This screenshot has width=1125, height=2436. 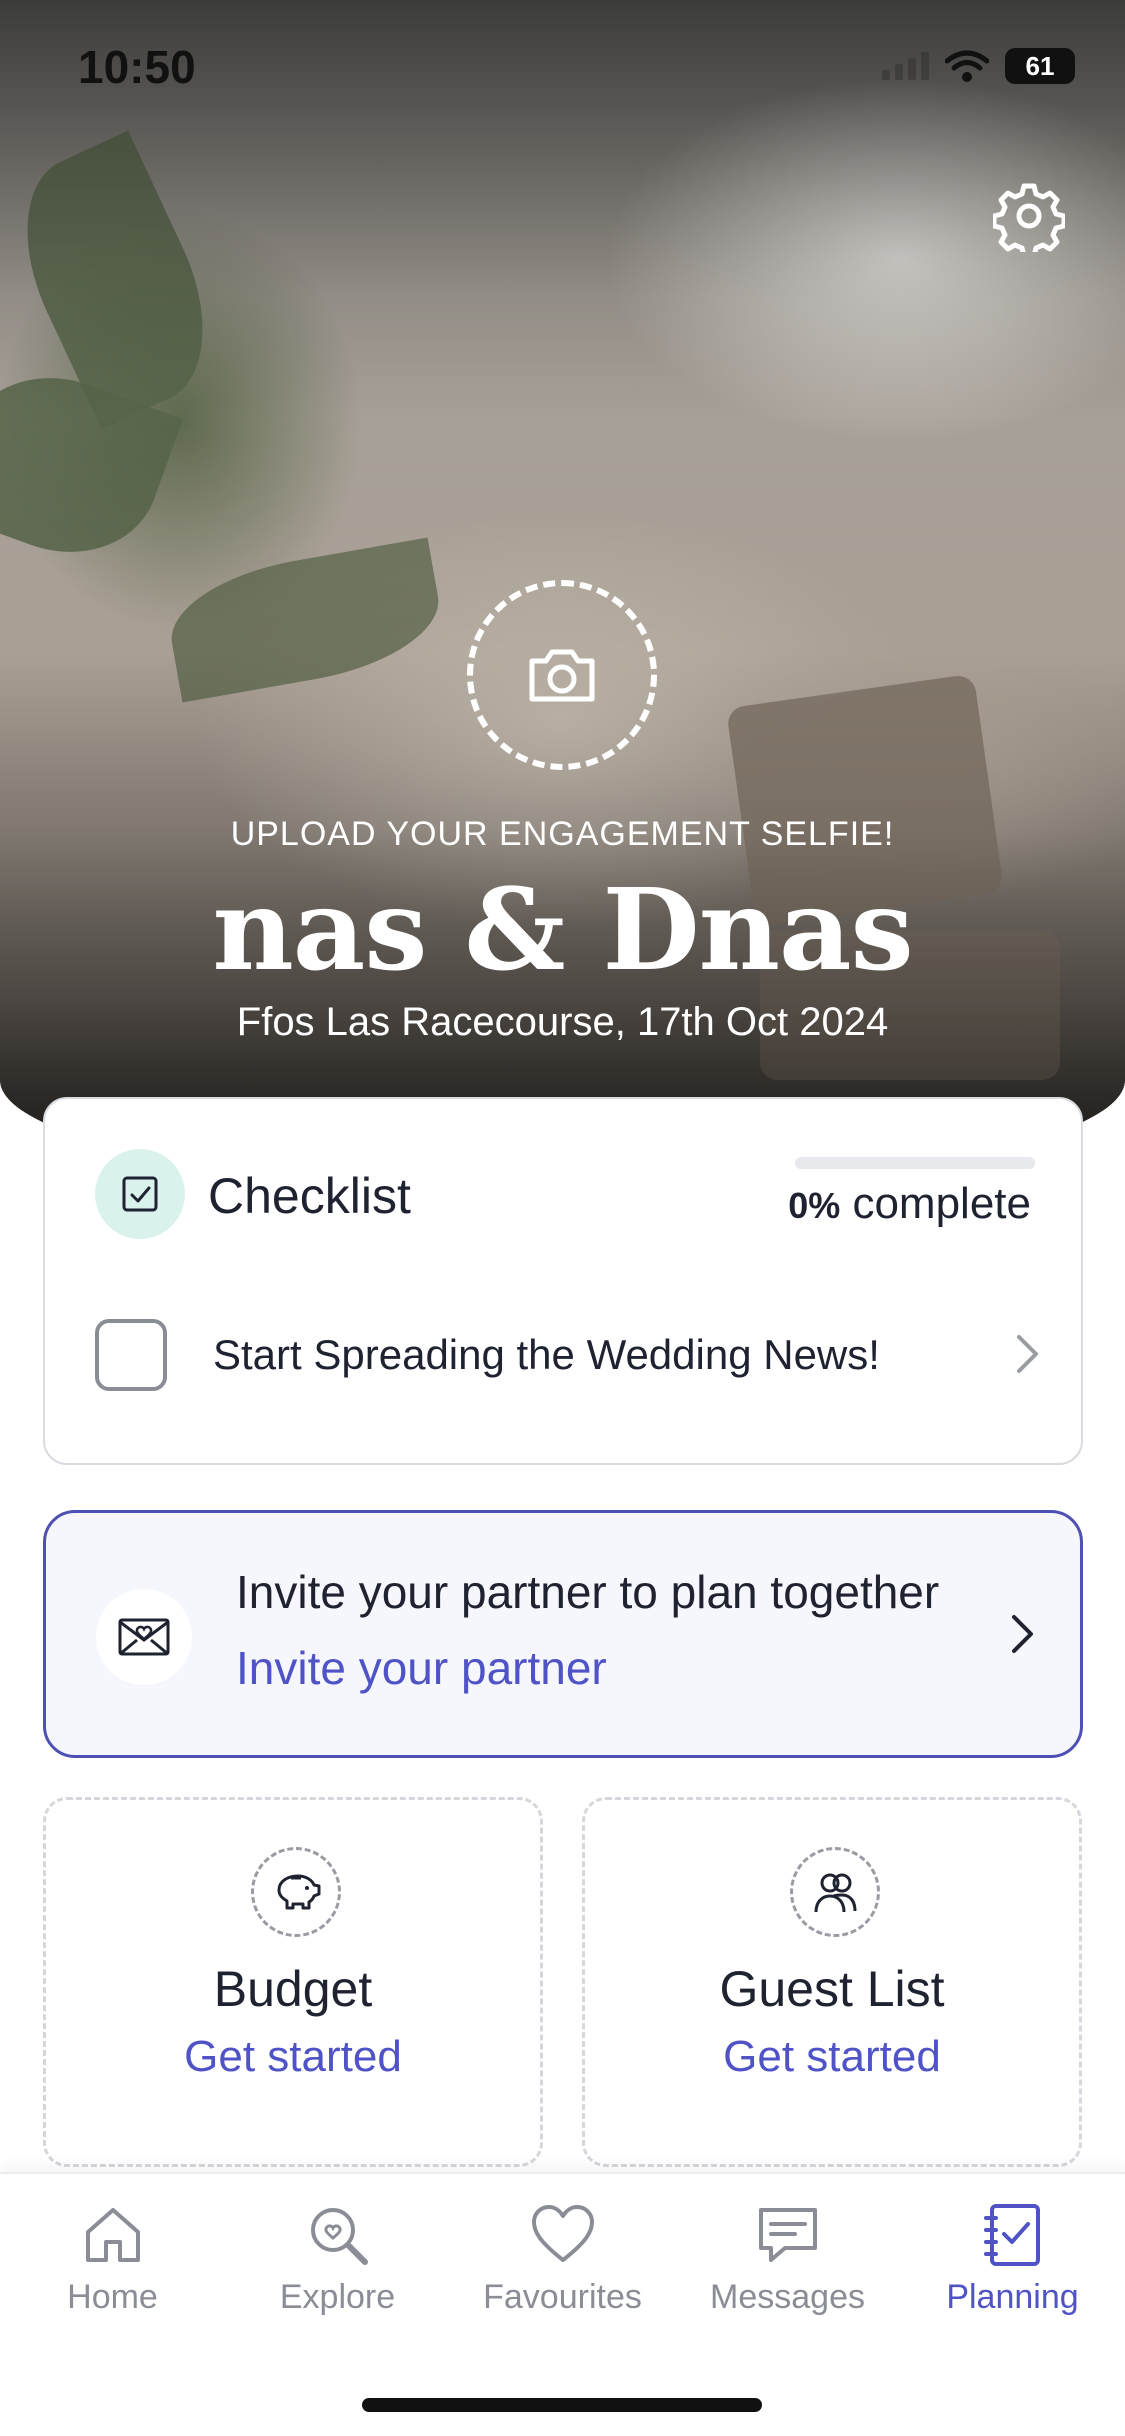 What do you see at coordinates (562, 1022) in the screenshot?
I see `venue-date: Ffos Las Racecourse, 17th Oct 2024` at bounding box center [562, 1022].